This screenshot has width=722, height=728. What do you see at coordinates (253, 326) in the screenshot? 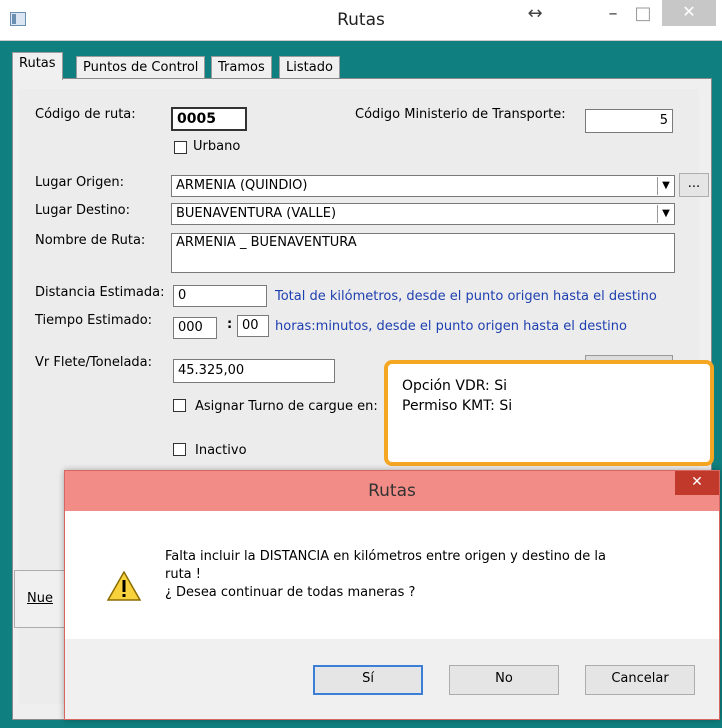
I see `tiempo-minutos-input: 00` at bounding box center [253, 326].